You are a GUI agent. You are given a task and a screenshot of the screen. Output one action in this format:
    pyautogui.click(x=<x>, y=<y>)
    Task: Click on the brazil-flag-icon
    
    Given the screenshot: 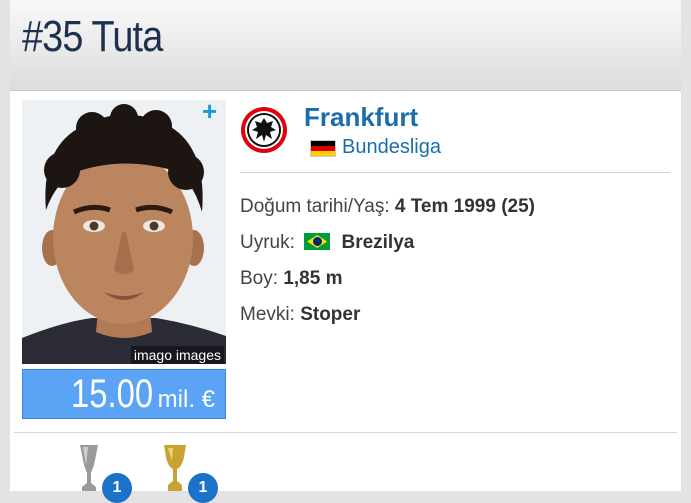 What is the action you would take?
    pyautogui.click(x=317, y=241)
    